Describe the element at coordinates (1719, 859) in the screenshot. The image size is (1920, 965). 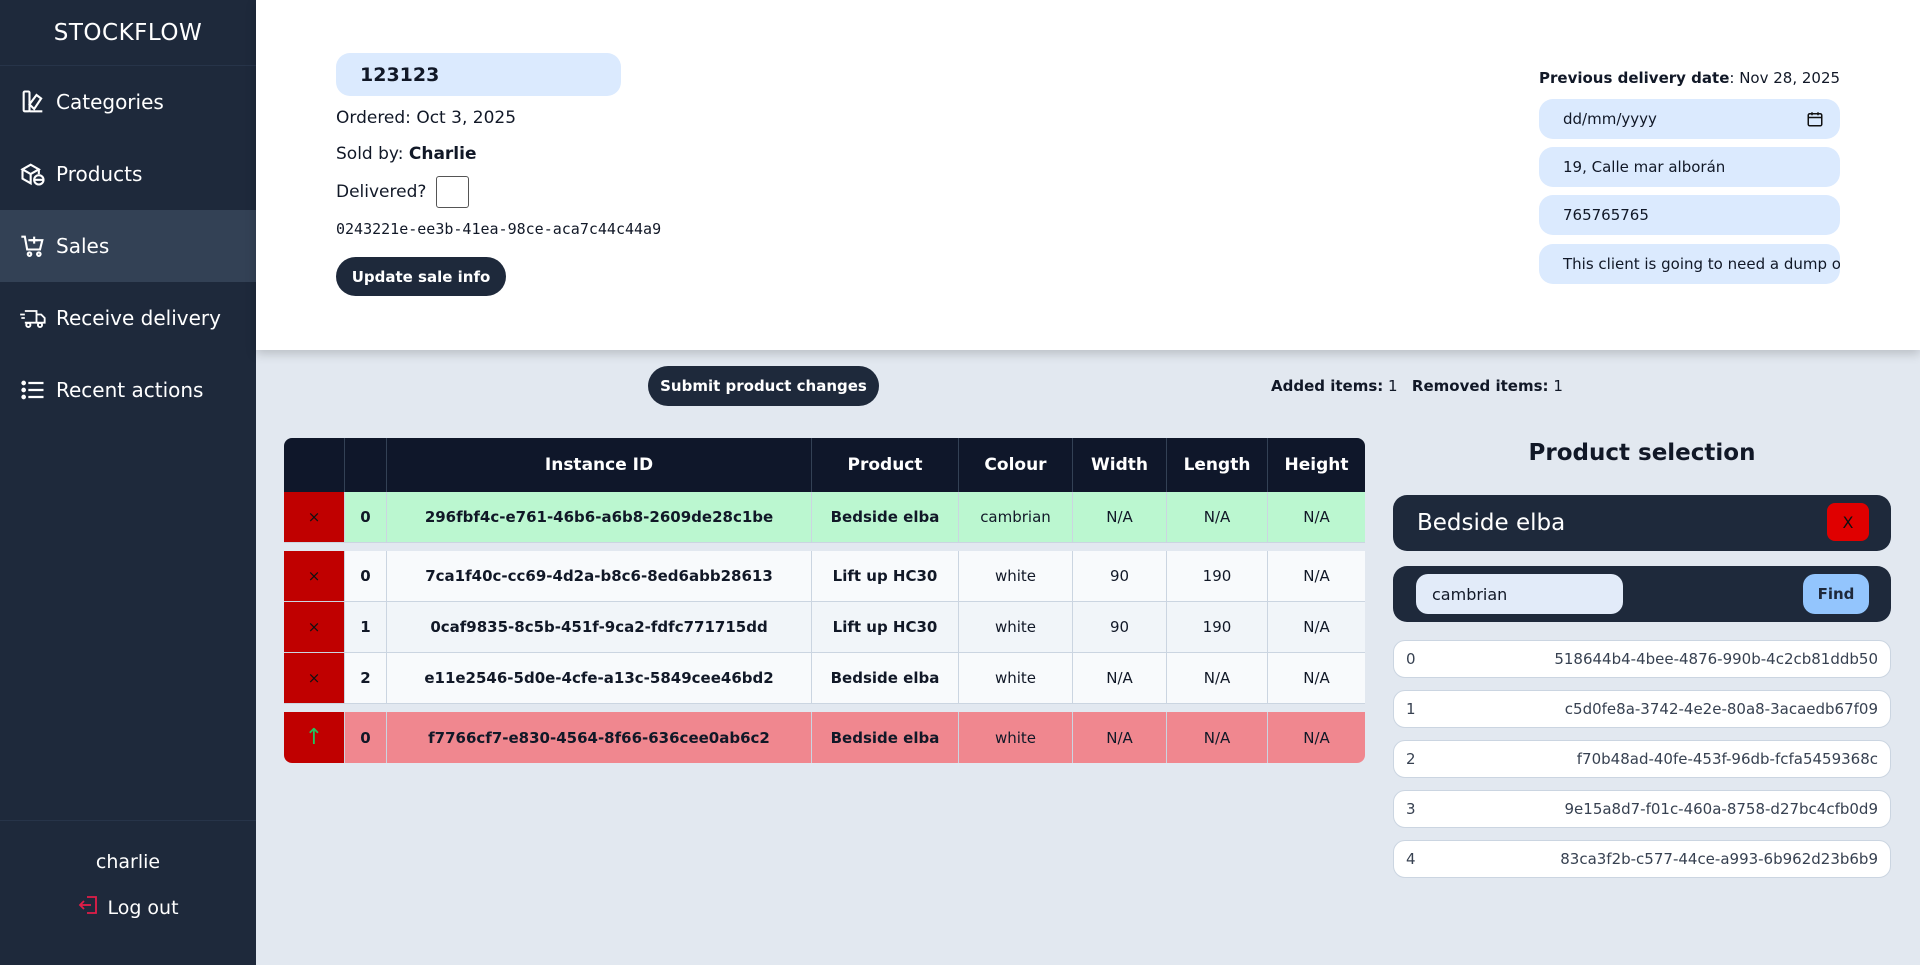
I see `result-id: 83ca3f2b-c577-44ce-a993-6b962d23b6b9` at that location.